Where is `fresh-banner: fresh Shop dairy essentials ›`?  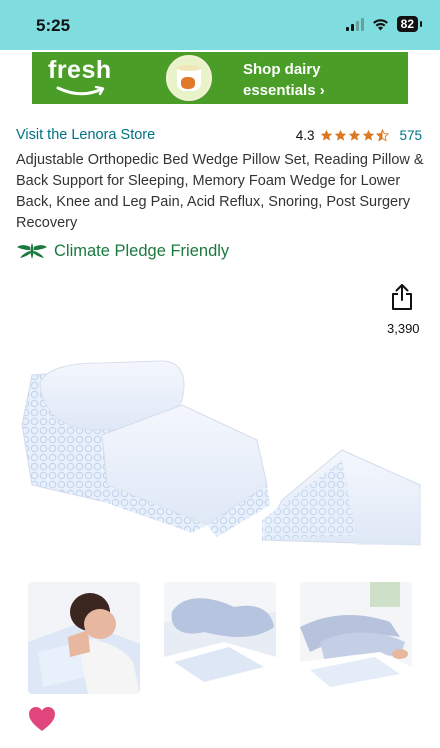
fresh-banner: fresh Shop dairy essentials › is located at coordinates (220, 78).